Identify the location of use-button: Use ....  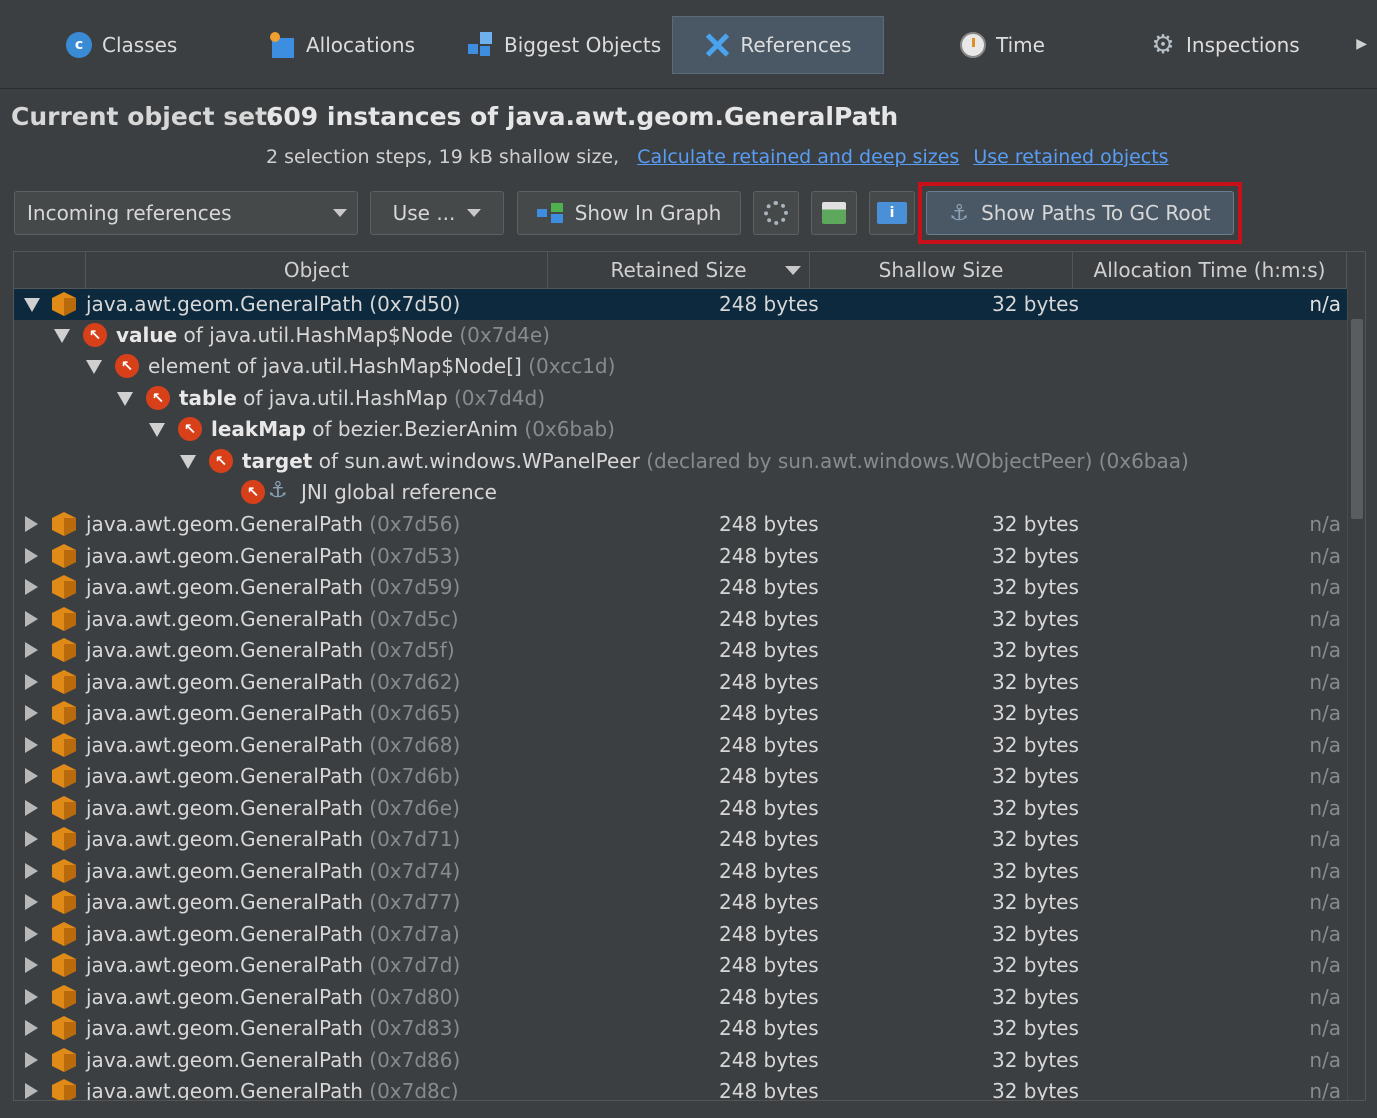
(437, 213).